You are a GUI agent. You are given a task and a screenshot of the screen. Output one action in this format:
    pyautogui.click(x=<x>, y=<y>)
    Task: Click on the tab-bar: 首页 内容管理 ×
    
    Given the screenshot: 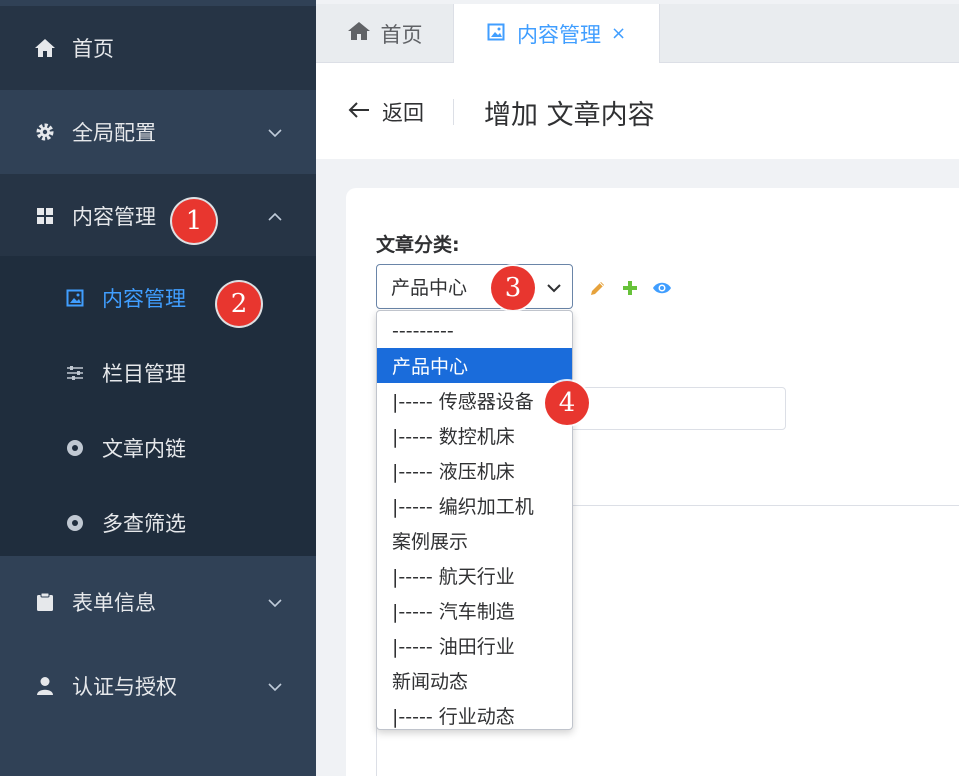 What is the action you would take?
    pyautogui.click(x=637, y=33)
    